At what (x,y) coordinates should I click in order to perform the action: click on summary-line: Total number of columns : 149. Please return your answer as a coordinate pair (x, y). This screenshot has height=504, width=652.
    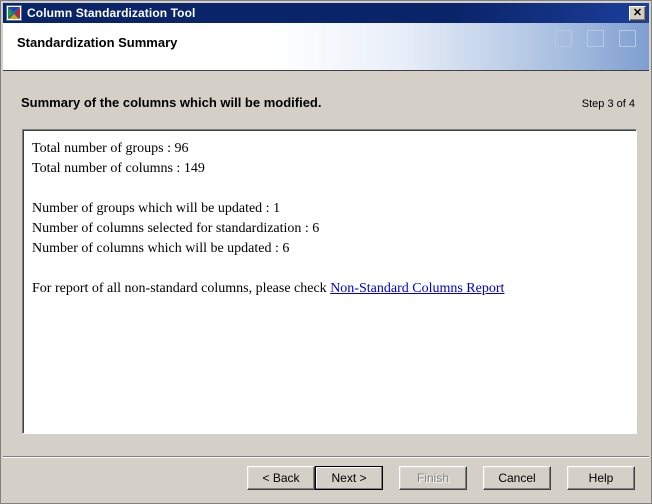
    Looking at the image, I should click on (118, 168).